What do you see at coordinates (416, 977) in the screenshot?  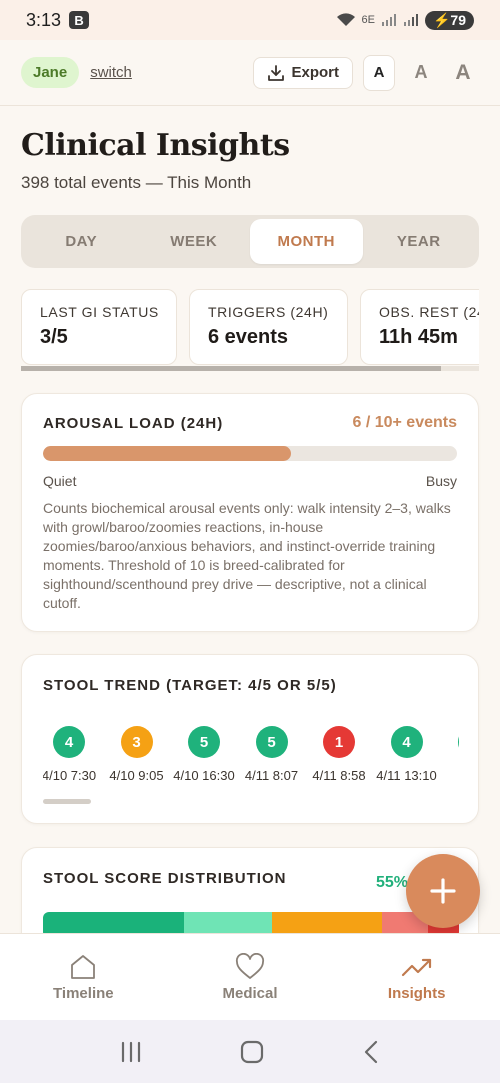 I see `nav-insights: Insights` at bounding box center [416, 977].